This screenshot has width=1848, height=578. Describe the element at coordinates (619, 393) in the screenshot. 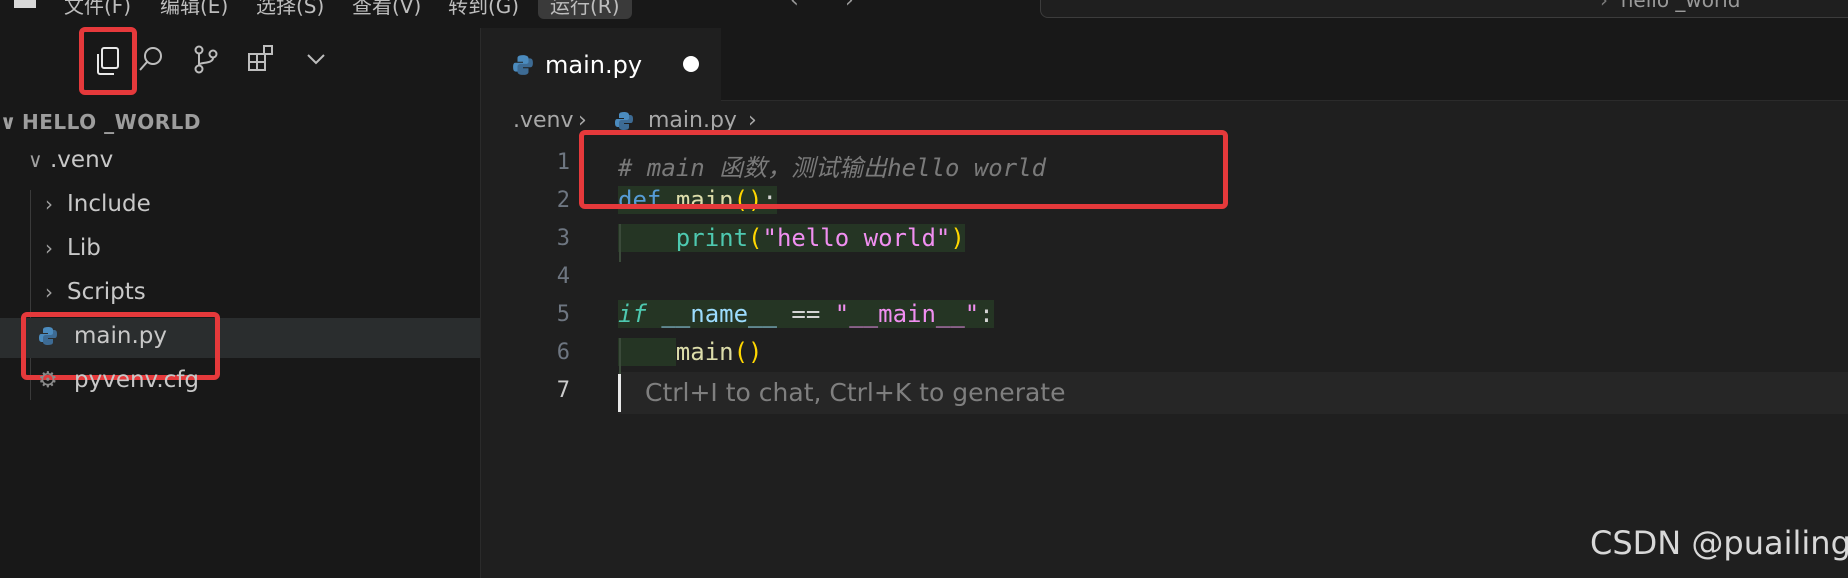

I see `text-caret` at that location.